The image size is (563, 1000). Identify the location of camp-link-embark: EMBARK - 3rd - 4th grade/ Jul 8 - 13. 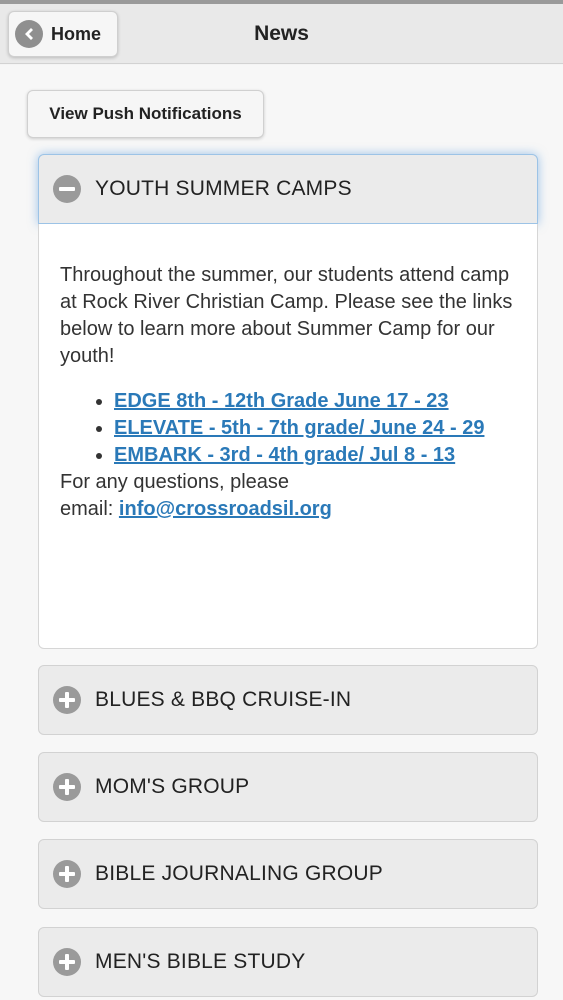
(284, 455).